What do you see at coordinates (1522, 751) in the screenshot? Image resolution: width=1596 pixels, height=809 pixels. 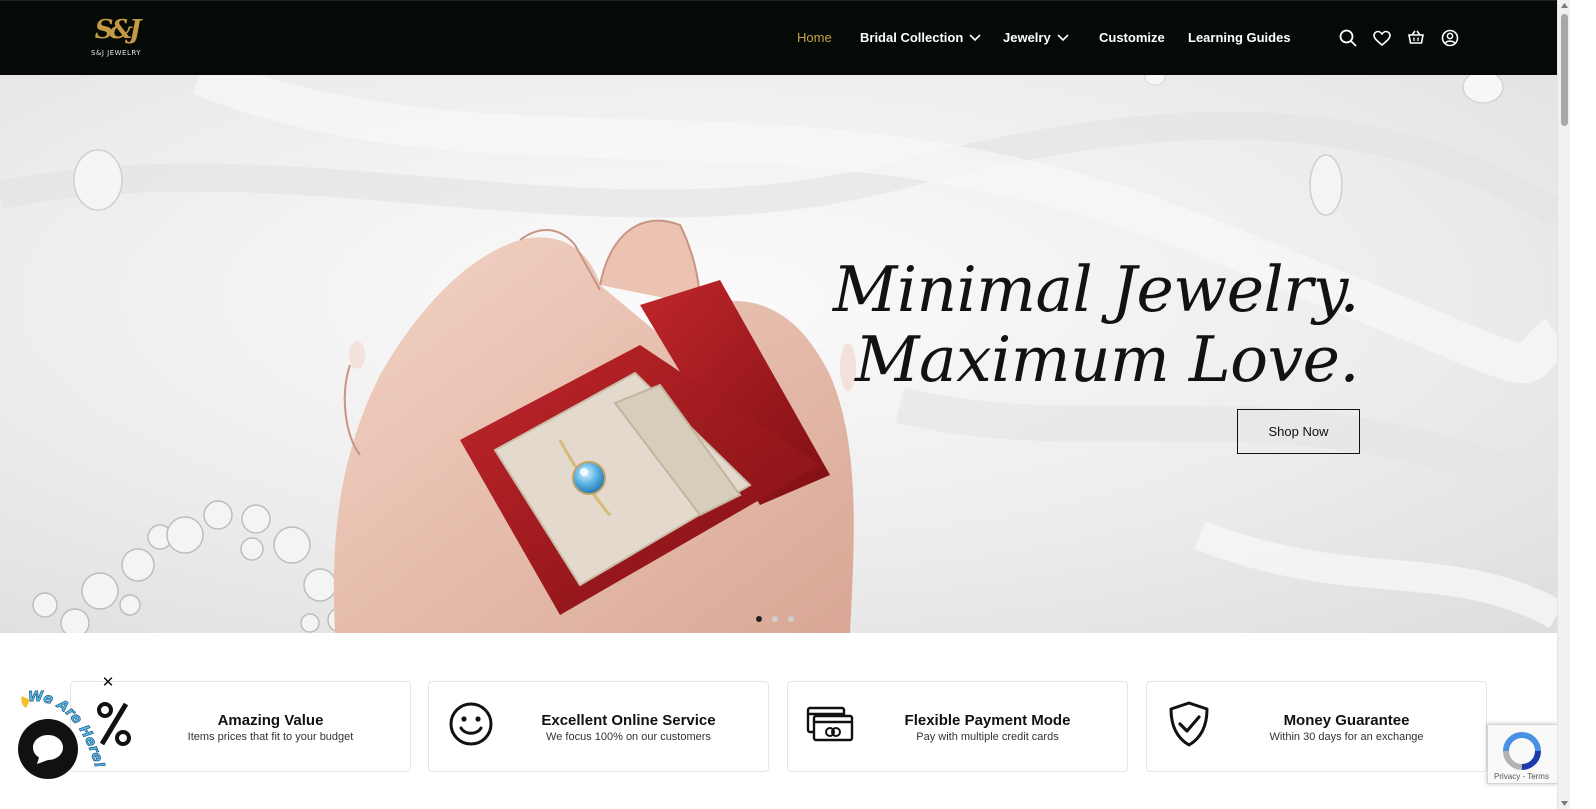 I see `recaptcha-icon` at bounding box center [1522, 751].